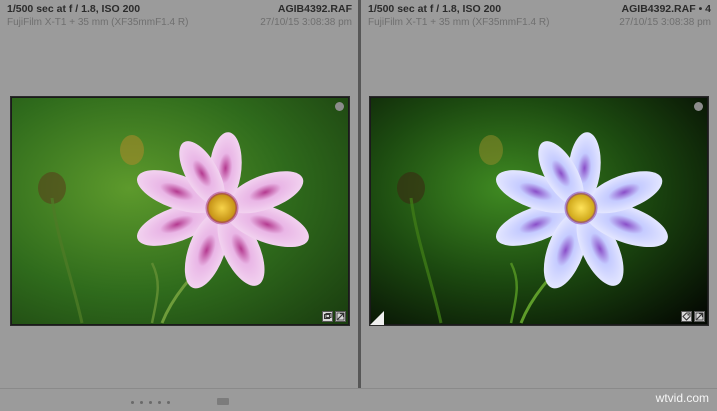 The height and width of the screenshot is (411, 717). What do you see at coordinates (658, 9) in the screenshot?
I see `right-filename-text: AGIB4392.RAF` at bounding box center [658, 9].